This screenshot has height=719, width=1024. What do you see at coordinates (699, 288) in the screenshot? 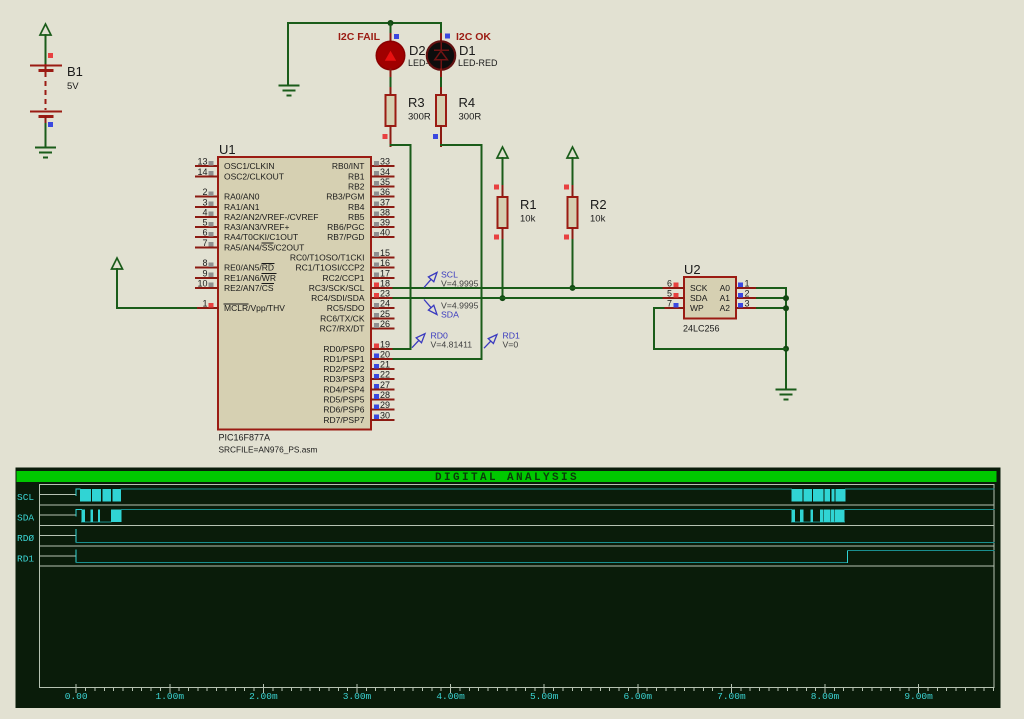
I see `svg-text: SCK` at bounding box center [699, 288].